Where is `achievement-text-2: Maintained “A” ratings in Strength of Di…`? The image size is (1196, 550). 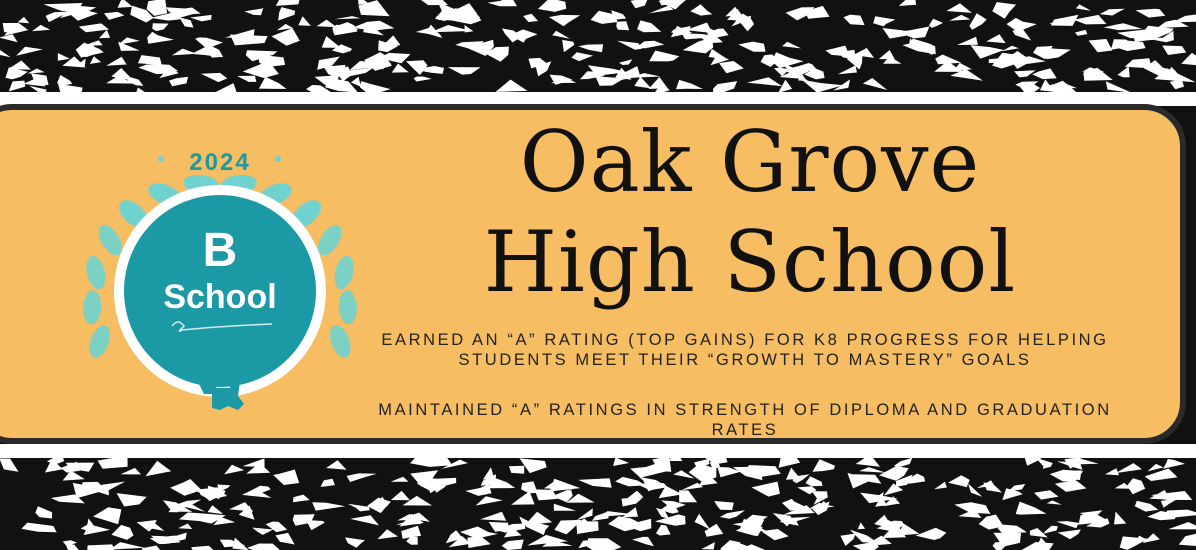
achievement-text-2: Maintained “A” ratings in Strength of Di… is located at coordinates (745, 420).